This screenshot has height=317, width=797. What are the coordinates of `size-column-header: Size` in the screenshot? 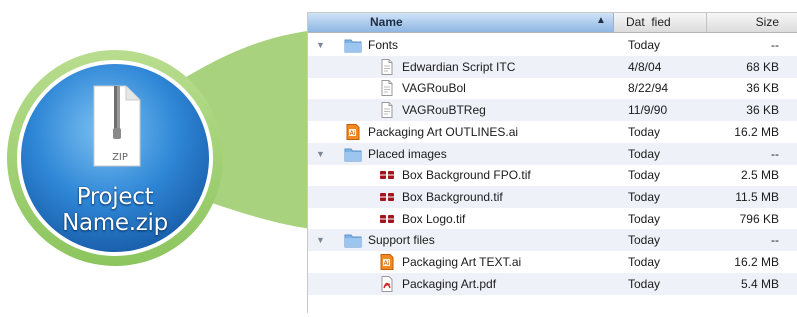 It's located at (767, 22).